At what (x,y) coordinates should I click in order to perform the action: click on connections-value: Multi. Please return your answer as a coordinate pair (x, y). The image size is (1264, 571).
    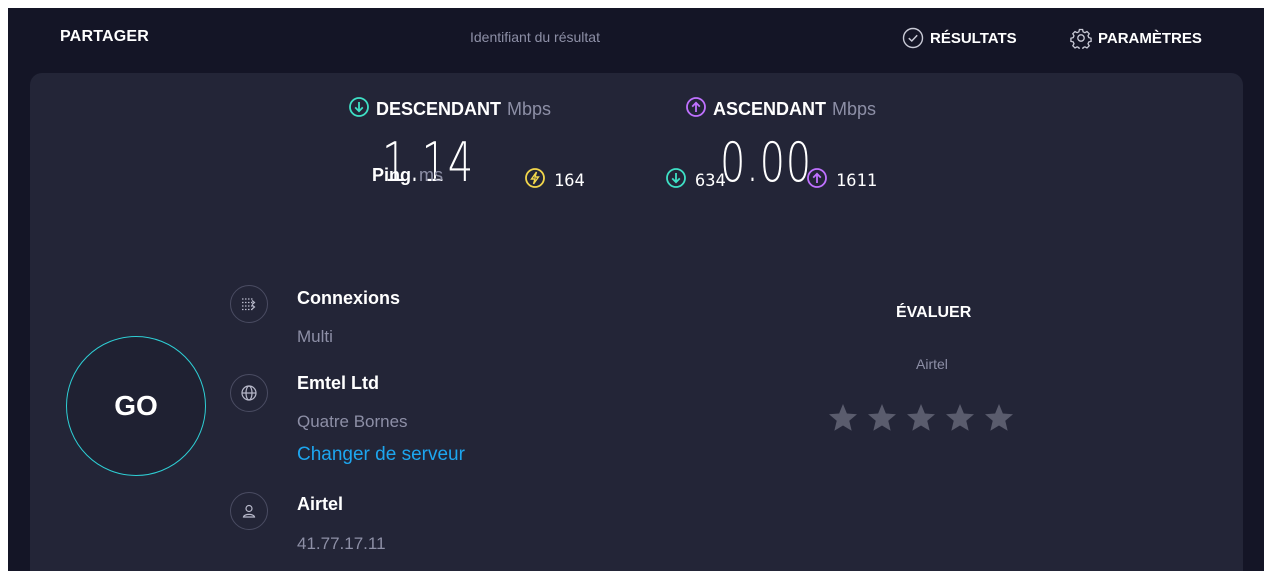
    Looking at the image, I should click on (315, 336).